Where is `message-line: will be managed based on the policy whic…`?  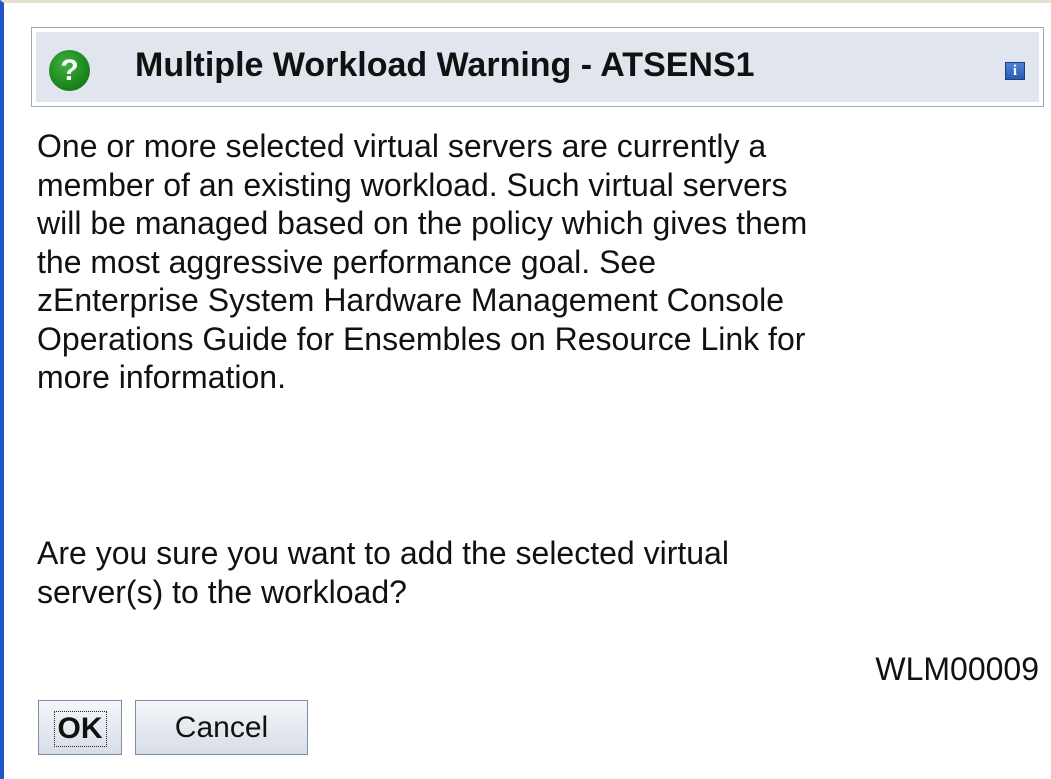 message-line: will be managed based on the policy whic… is located at coordinates (422, 223).